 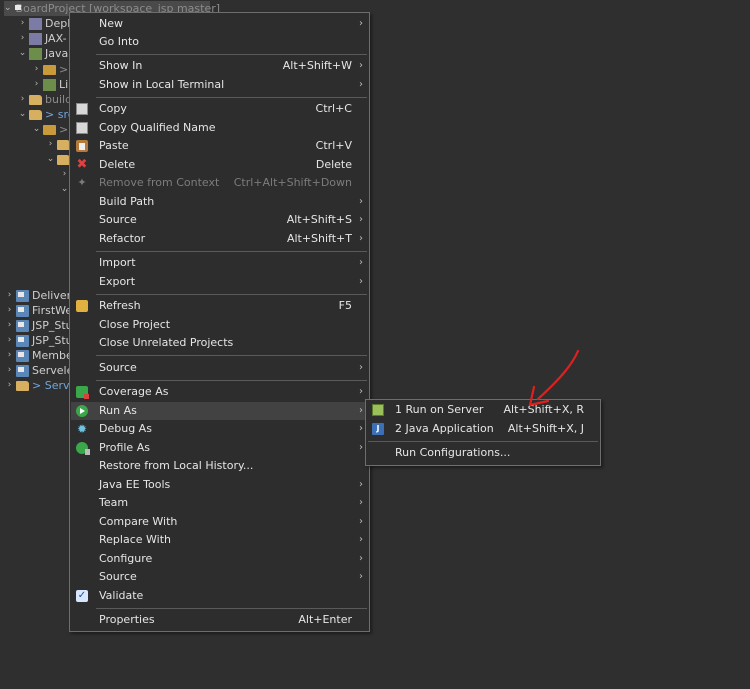 What do you see at coordinates (124, 447) in the screenshot?
I see `menu-item-label: Profile As` at bounding box center [124, 447].